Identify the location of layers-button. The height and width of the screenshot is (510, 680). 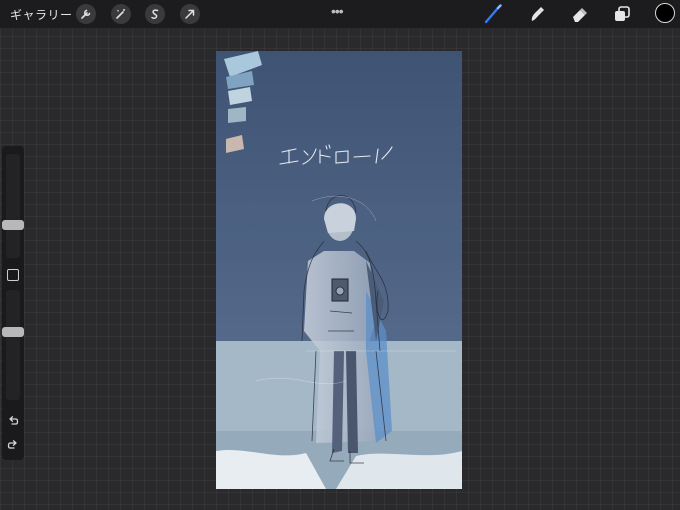
(622, 14).